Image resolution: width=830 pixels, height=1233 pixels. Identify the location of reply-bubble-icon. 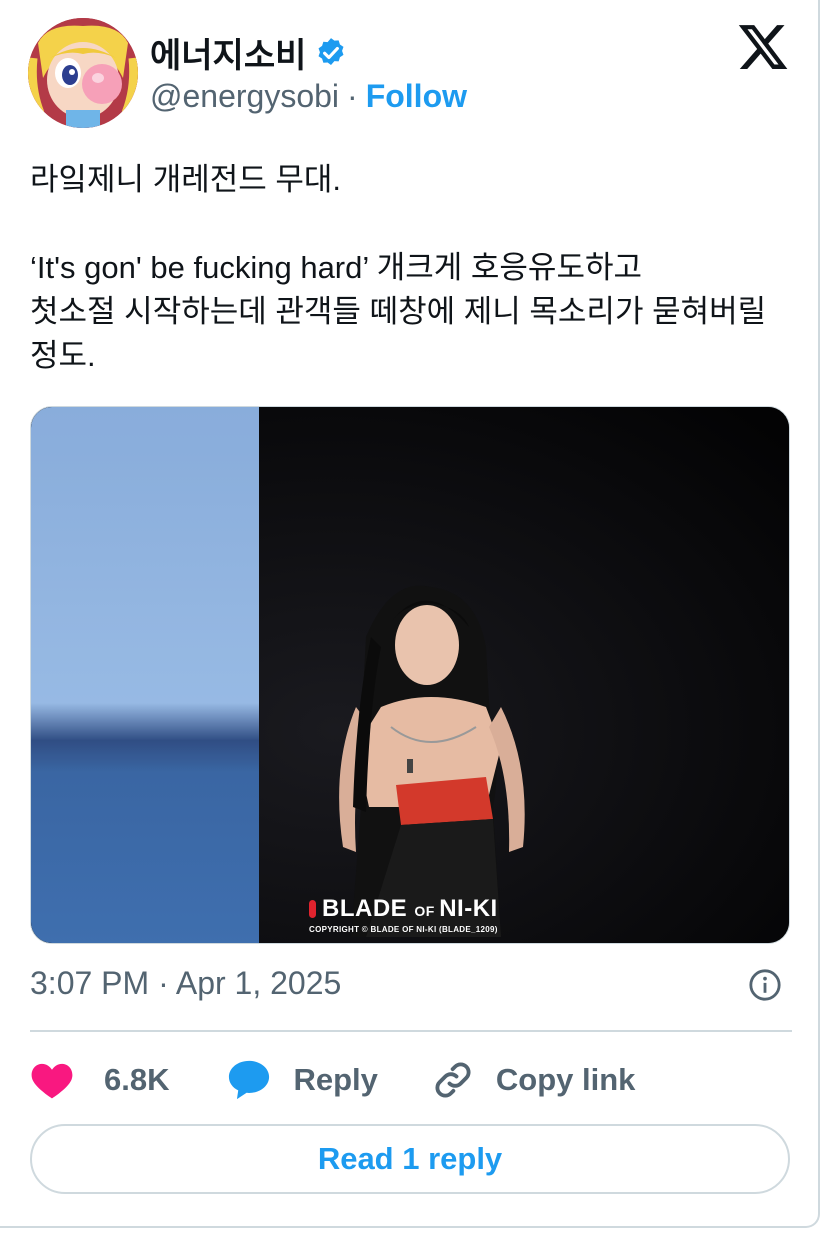
(249, 1080).